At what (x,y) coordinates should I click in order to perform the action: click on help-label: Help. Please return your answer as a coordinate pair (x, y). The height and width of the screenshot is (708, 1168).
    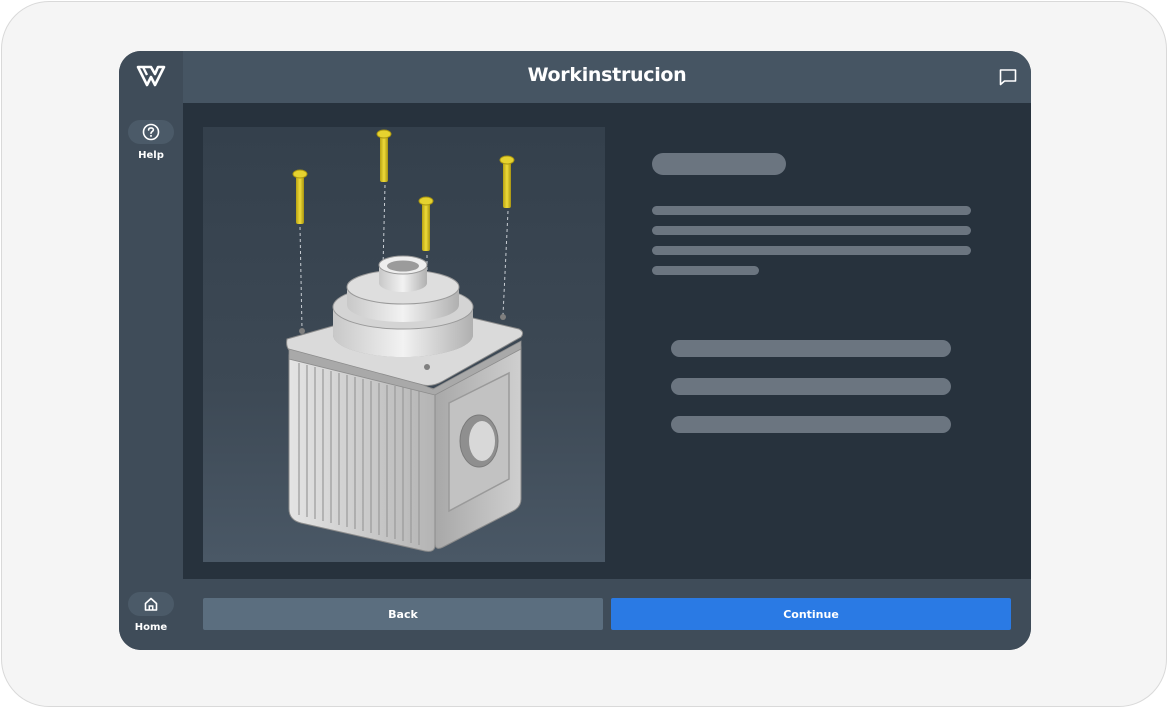
    Looking at the image, I should click on (151, 155).